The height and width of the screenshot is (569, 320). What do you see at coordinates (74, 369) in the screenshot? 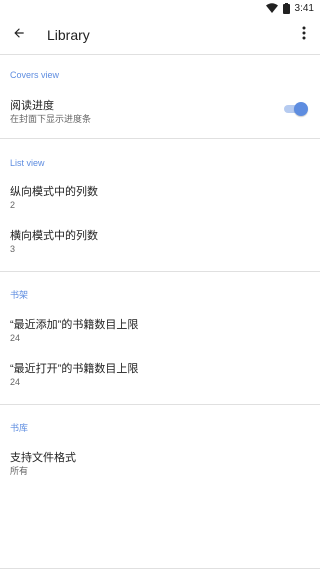
I see `pref-title: “最近打开”的书籍数目上限` at bounding box center [74, 369].